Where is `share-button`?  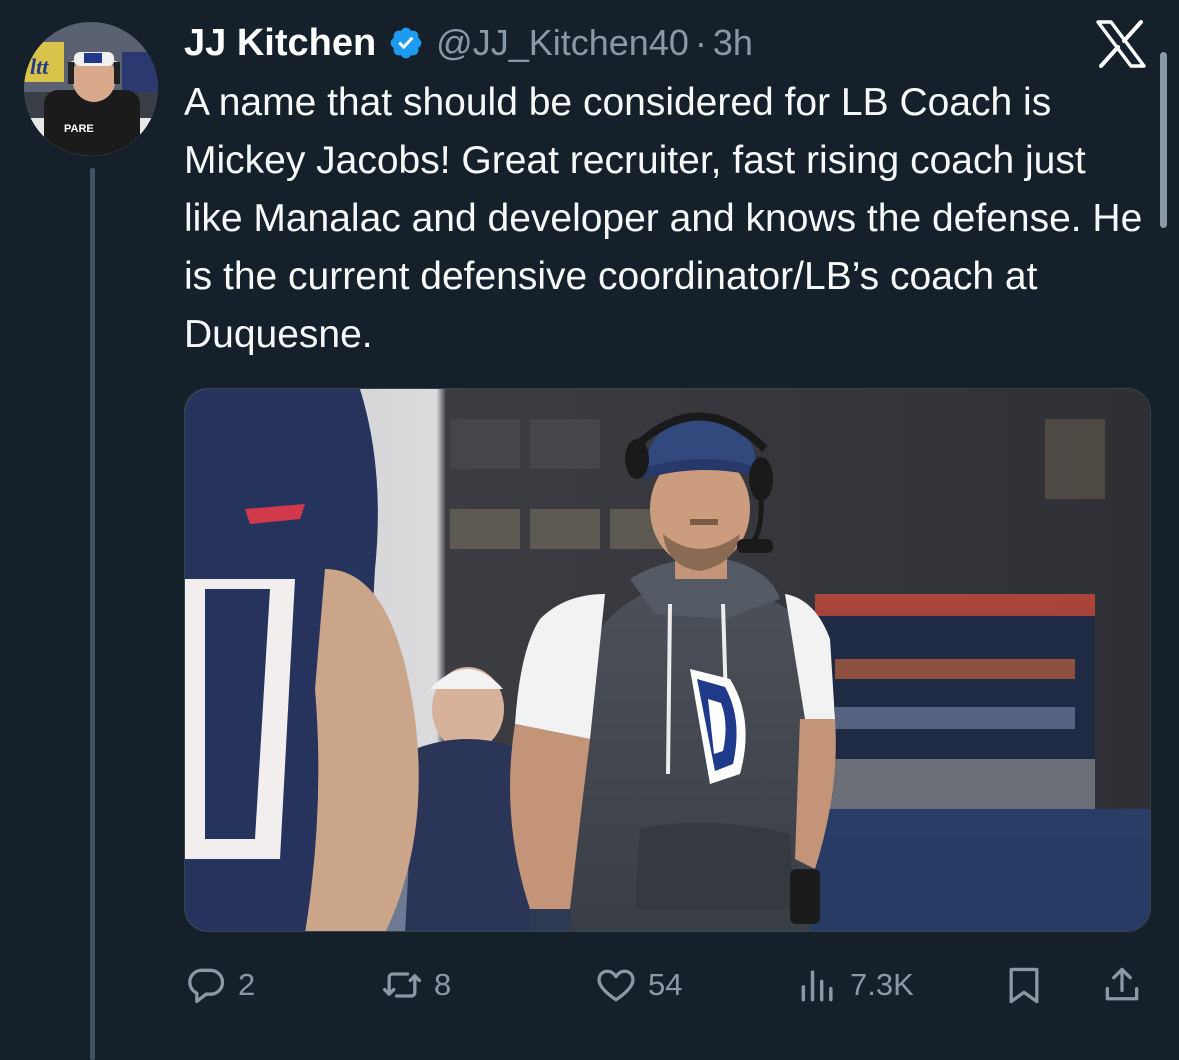
share-button is located at coordinates (1122, 985).